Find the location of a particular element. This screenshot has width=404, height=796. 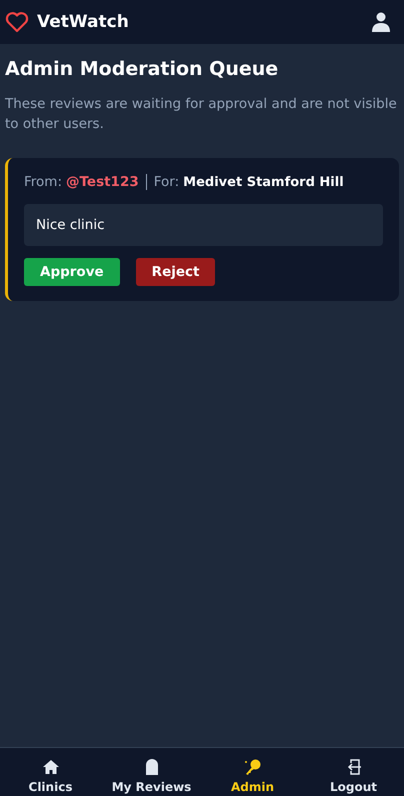

page-description: These reviews are waiting for approval and are not visible to other users. is located at coordinates (201, 114).